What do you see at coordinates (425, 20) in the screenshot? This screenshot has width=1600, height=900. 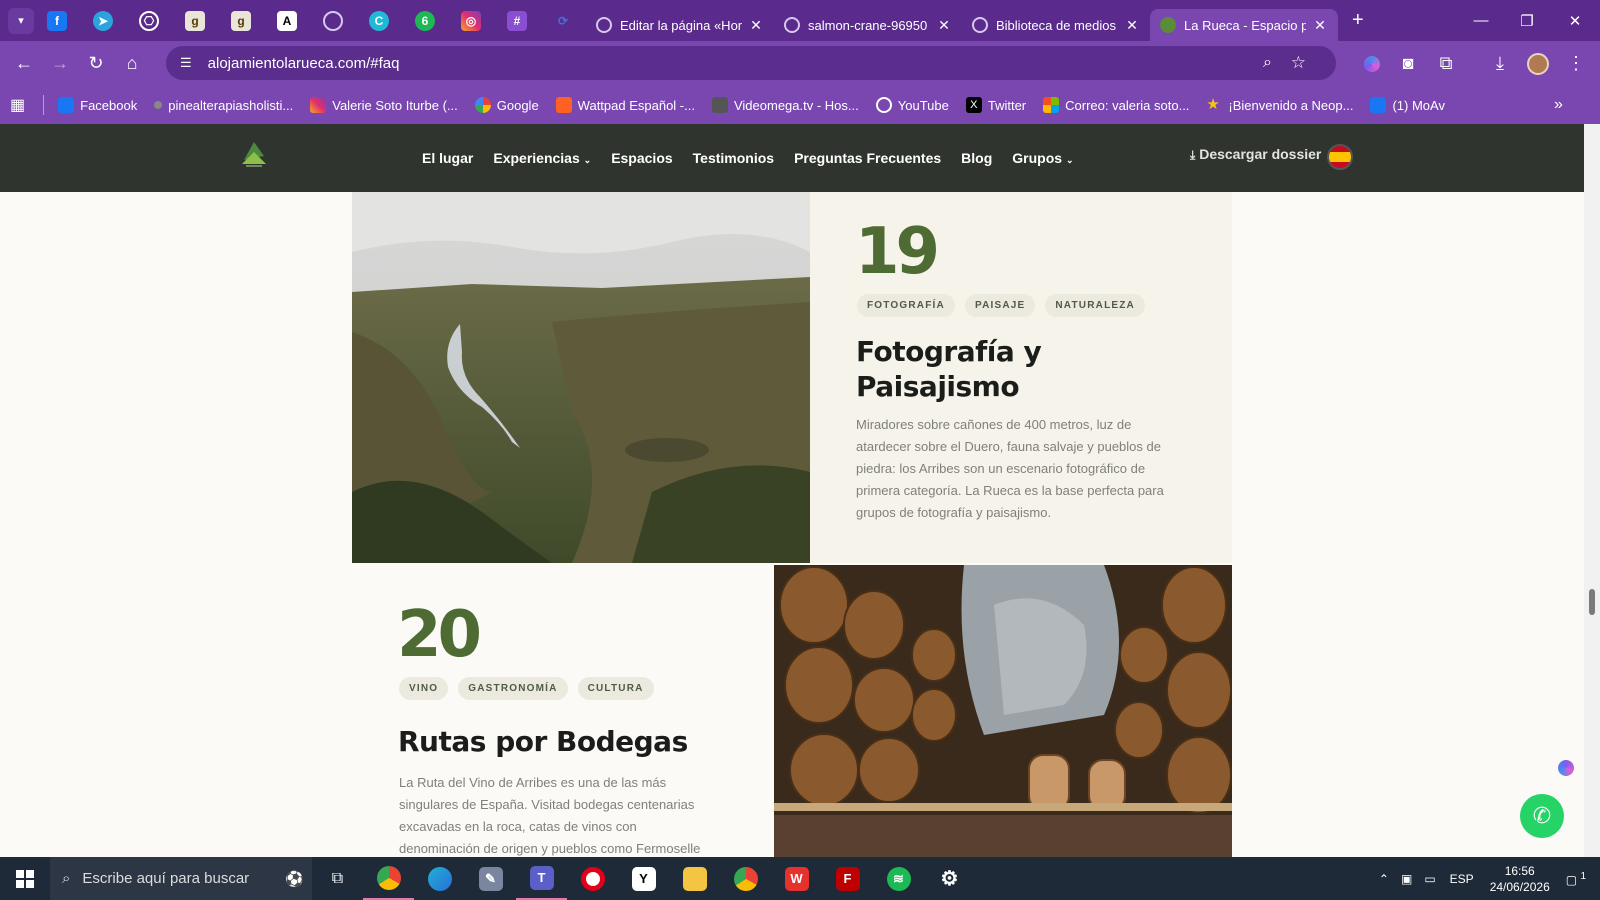 I see `pinned-tab-6: 6` at bounding box center [425, 20].